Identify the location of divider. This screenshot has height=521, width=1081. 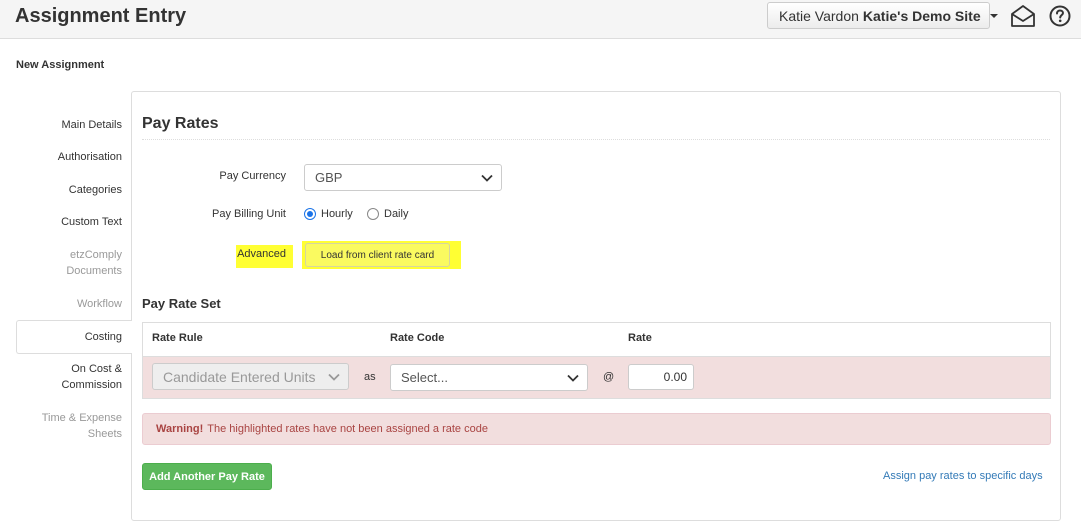
(596, 139).